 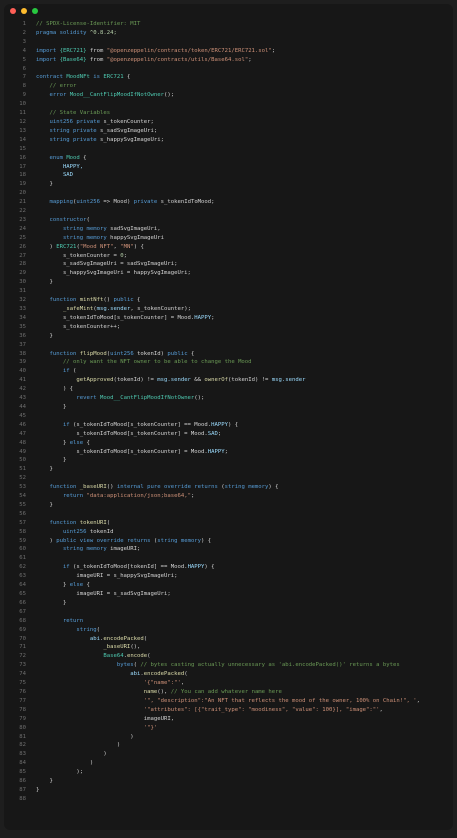 I want to click on line-text: error Mood__CantFlipMoodIfNotOwner();, so click(x=105, y=95).